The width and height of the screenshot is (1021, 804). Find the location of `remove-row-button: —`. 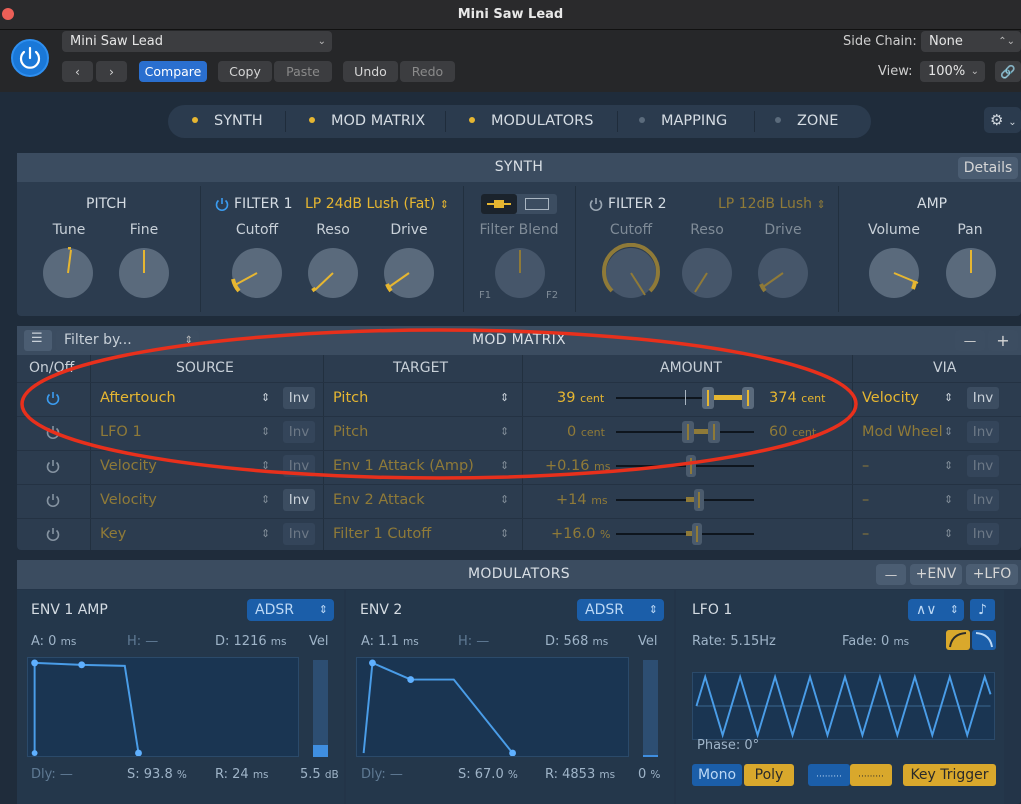

remove-row-button: — is located at coordinates (970, 340).